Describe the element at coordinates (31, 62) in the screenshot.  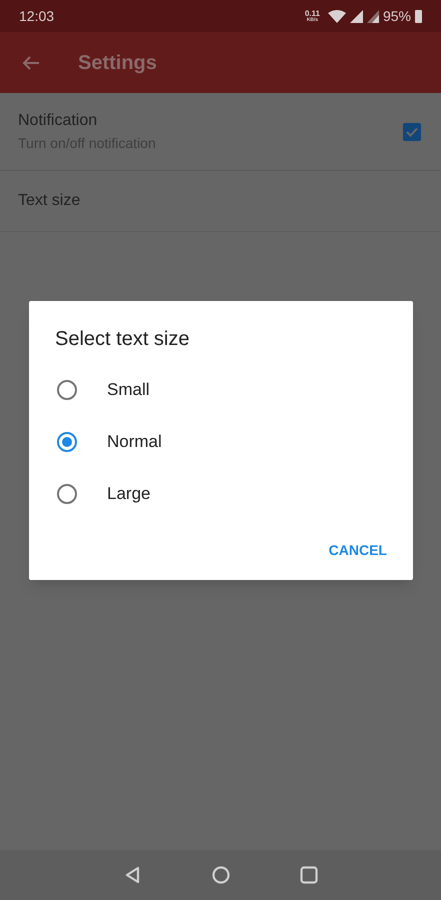
I see `back-arrow-icon` at that location.